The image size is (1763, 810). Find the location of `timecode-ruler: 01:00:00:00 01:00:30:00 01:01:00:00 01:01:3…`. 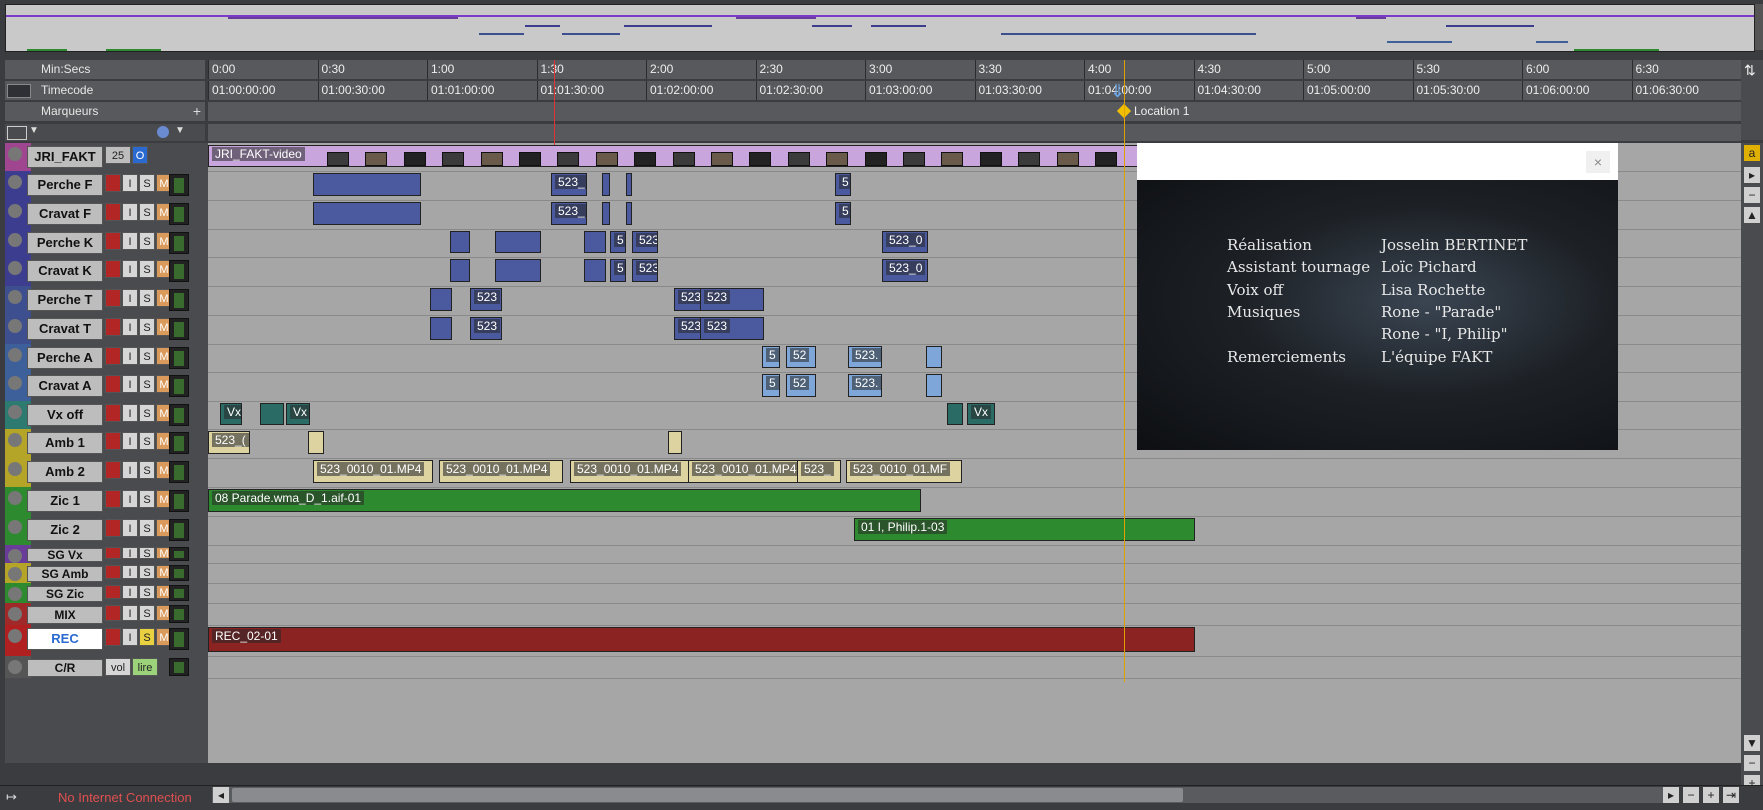

timecode-ruler: 01:00:00:00 01:00:30:00 01:01:00:00 01:01:3… is located at coordinates (974, 90).